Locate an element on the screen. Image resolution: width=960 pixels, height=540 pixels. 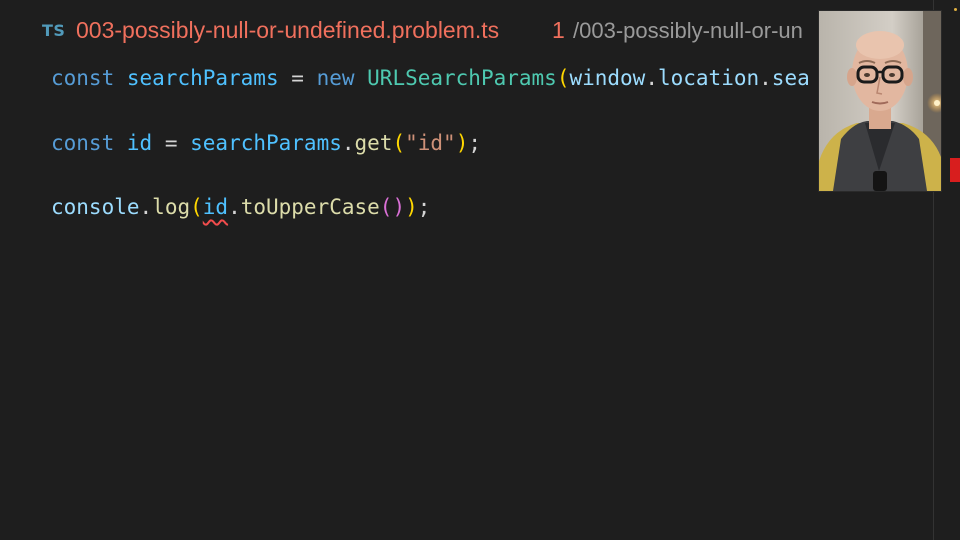
code-line-3: console.log(id.toUpperCase()); is located at coordinates (240, 207).